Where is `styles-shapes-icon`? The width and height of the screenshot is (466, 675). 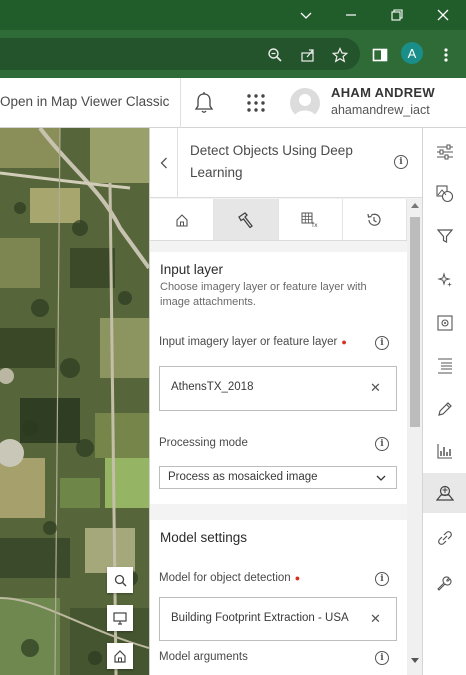
styles-shapes-icon is located at coordinates (445, 194).